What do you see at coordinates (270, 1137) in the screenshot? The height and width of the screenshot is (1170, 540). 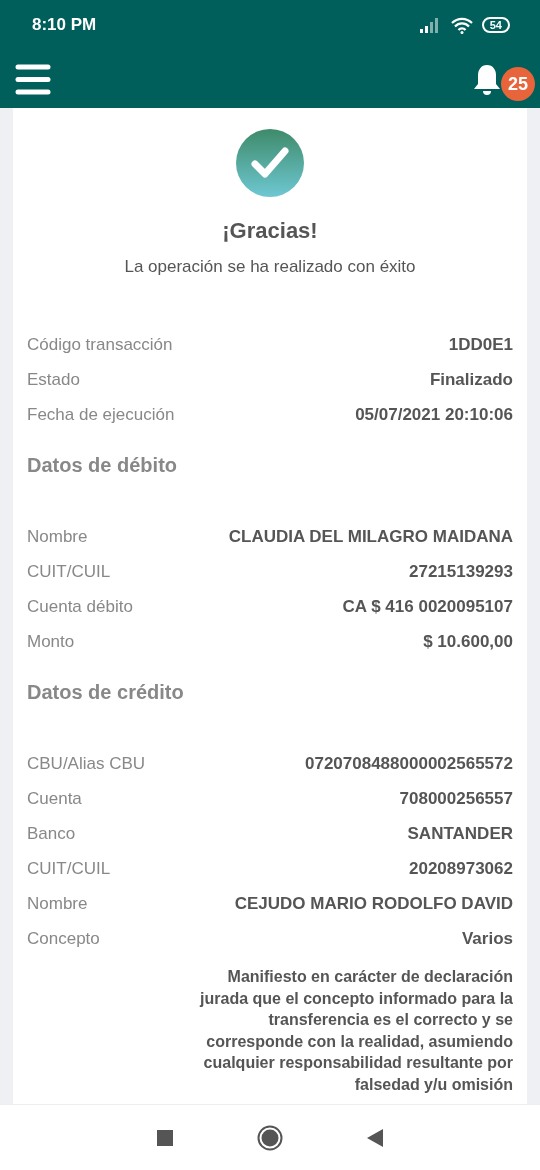 I see `home-icon` at bounding box center [270, 1137].